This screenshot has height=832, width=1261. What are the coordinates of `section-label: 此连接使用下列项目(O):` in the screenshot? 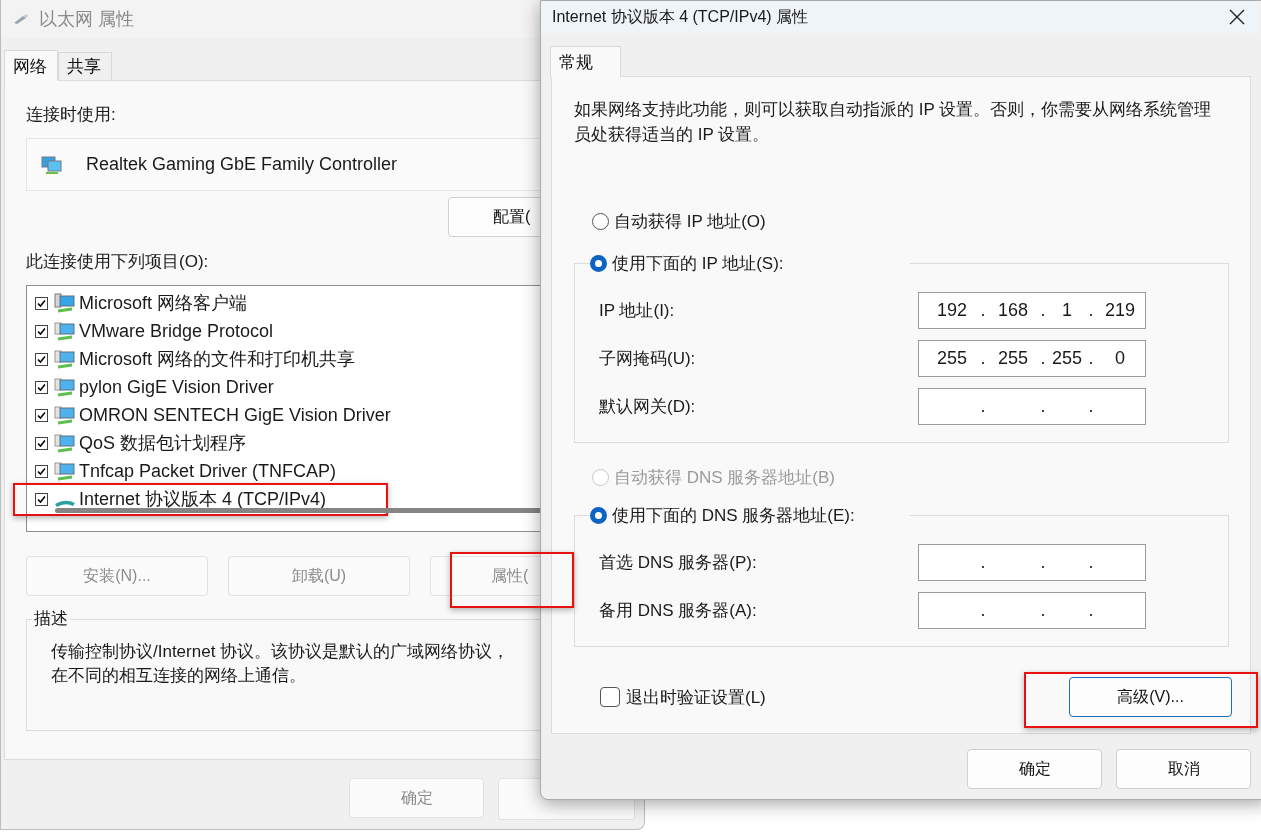 It's located at (117, 262).